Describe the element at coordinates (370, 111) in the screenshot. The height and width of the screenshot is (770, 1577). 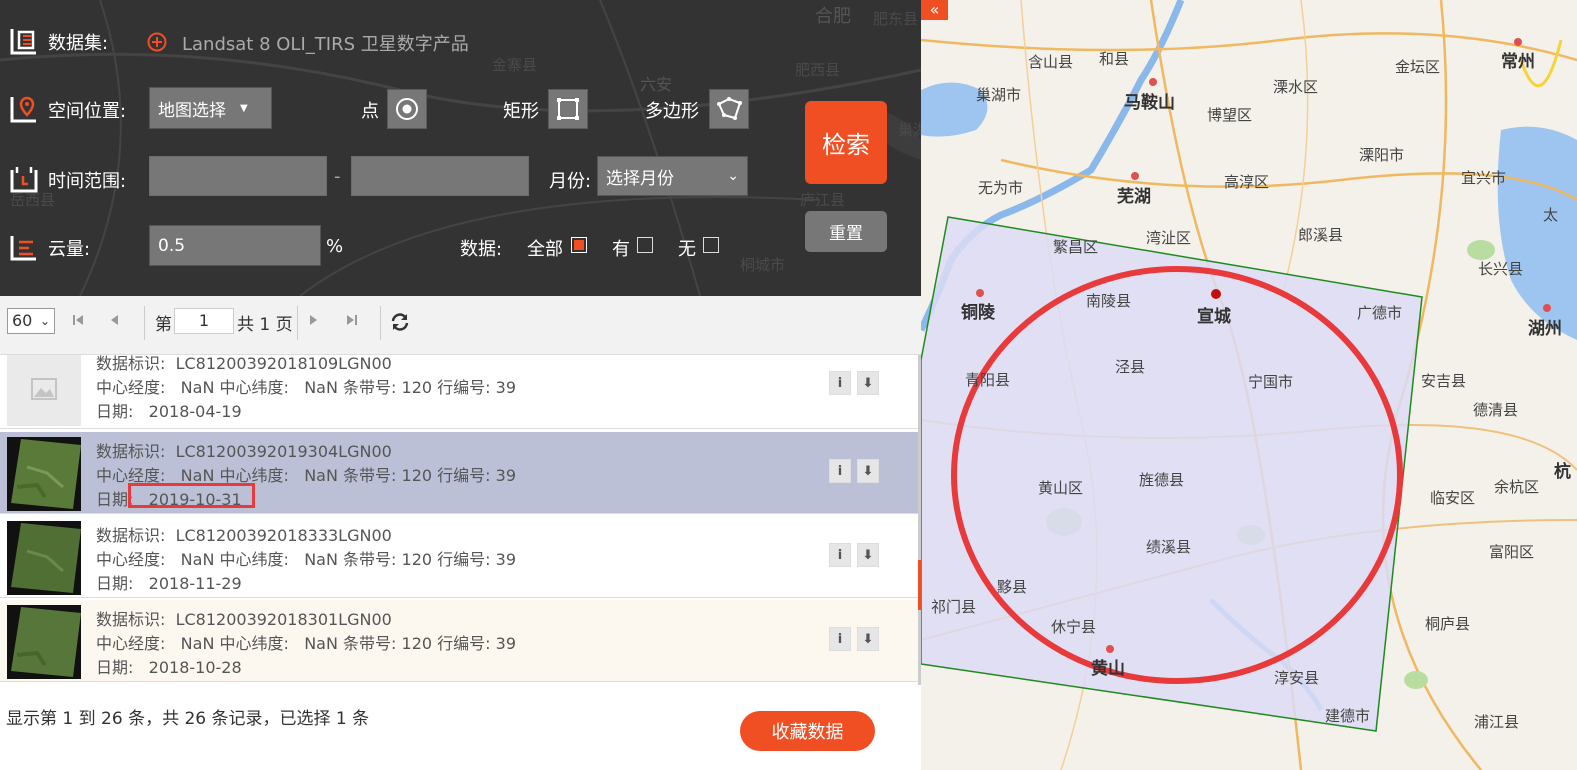
I see `point-label: 点` at that location.